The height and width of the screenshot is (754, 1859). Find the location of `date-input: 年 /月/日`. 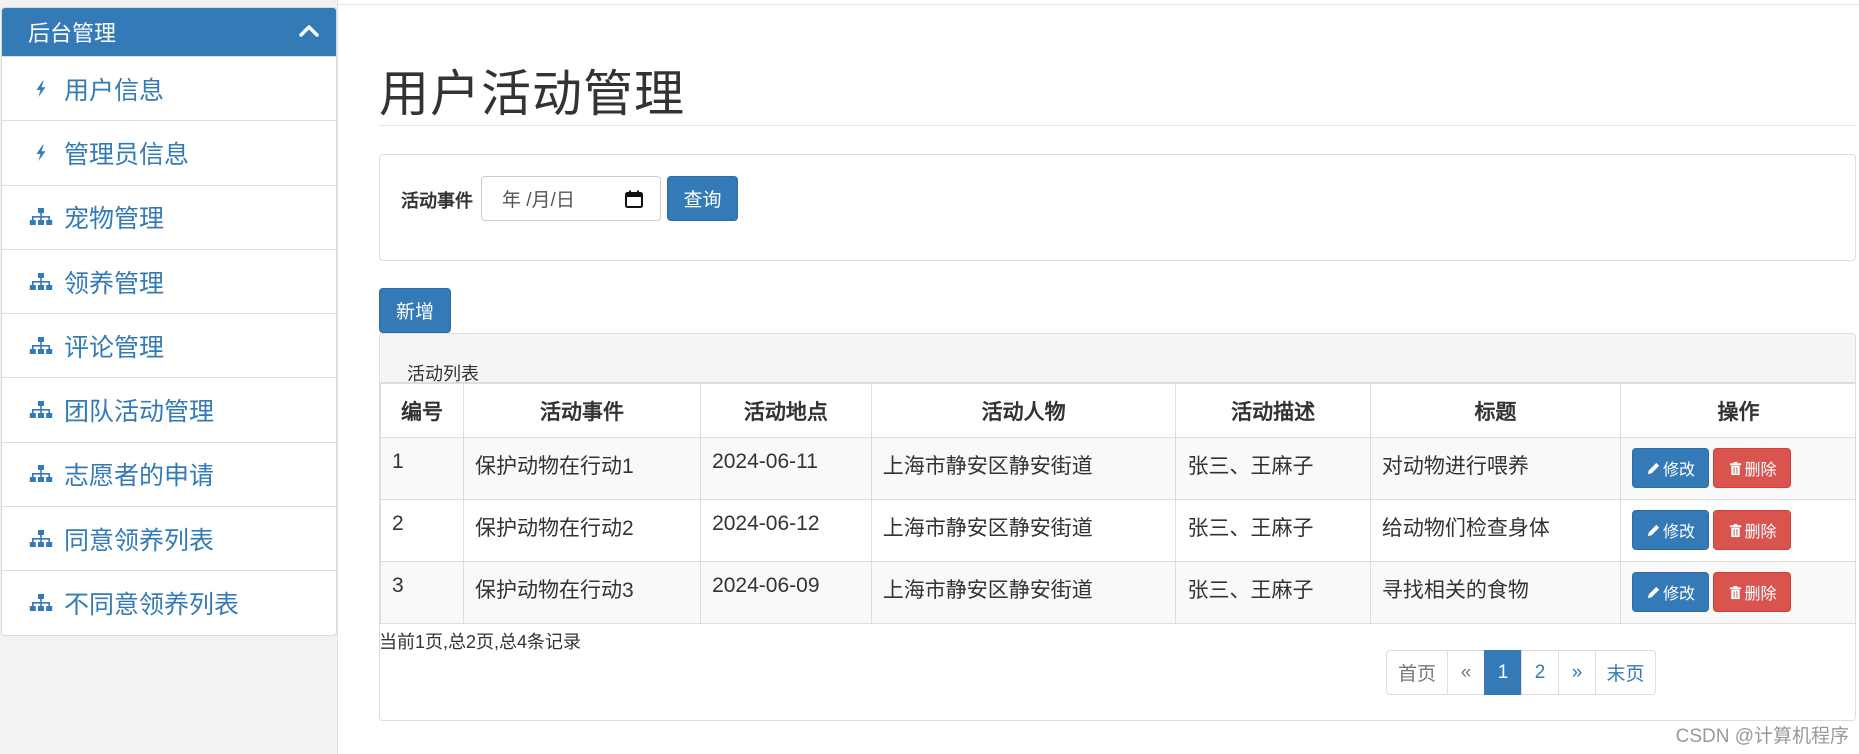

date-input: 年 /月/日 is located at coordinates (571, 198).